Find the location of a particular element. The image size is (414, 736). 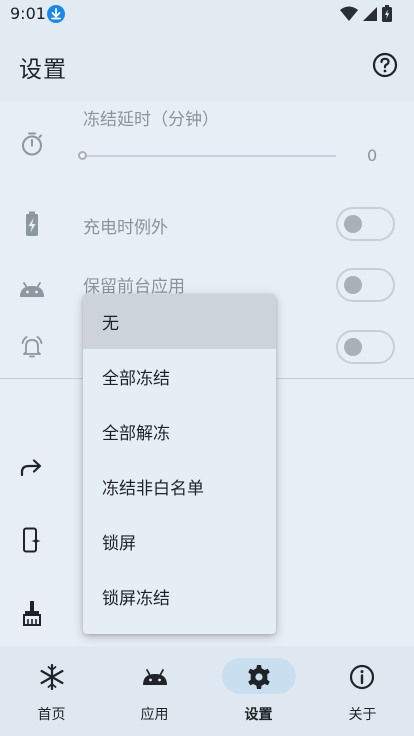

keep-foreground-label: 保留前台应用 is located at coordinates (134, 285).